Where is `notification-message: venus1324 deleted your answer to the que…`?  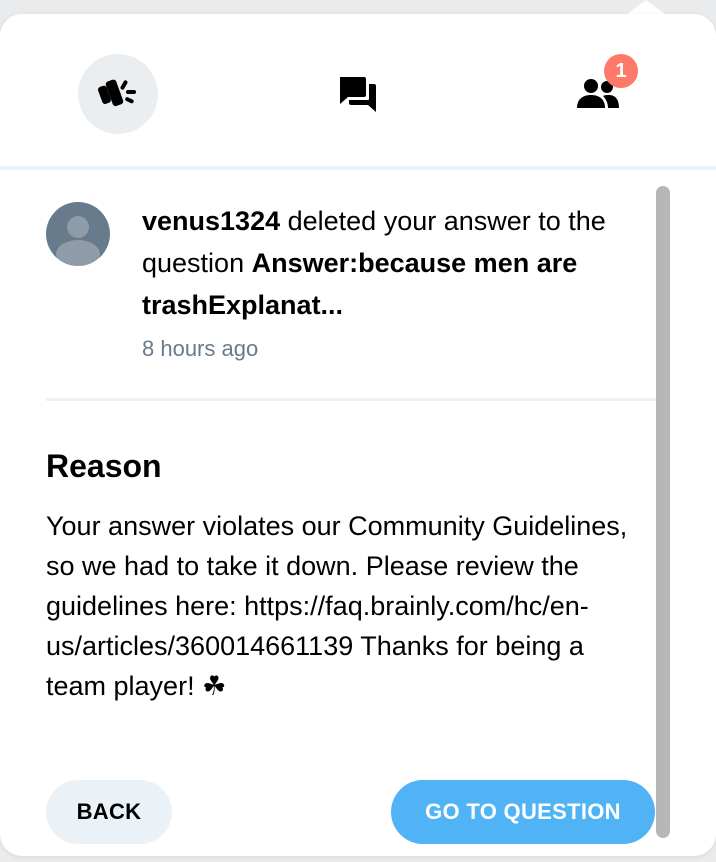
notification-message: venus1324 deleted your answer to the que… is located at coordinates (399, 263).